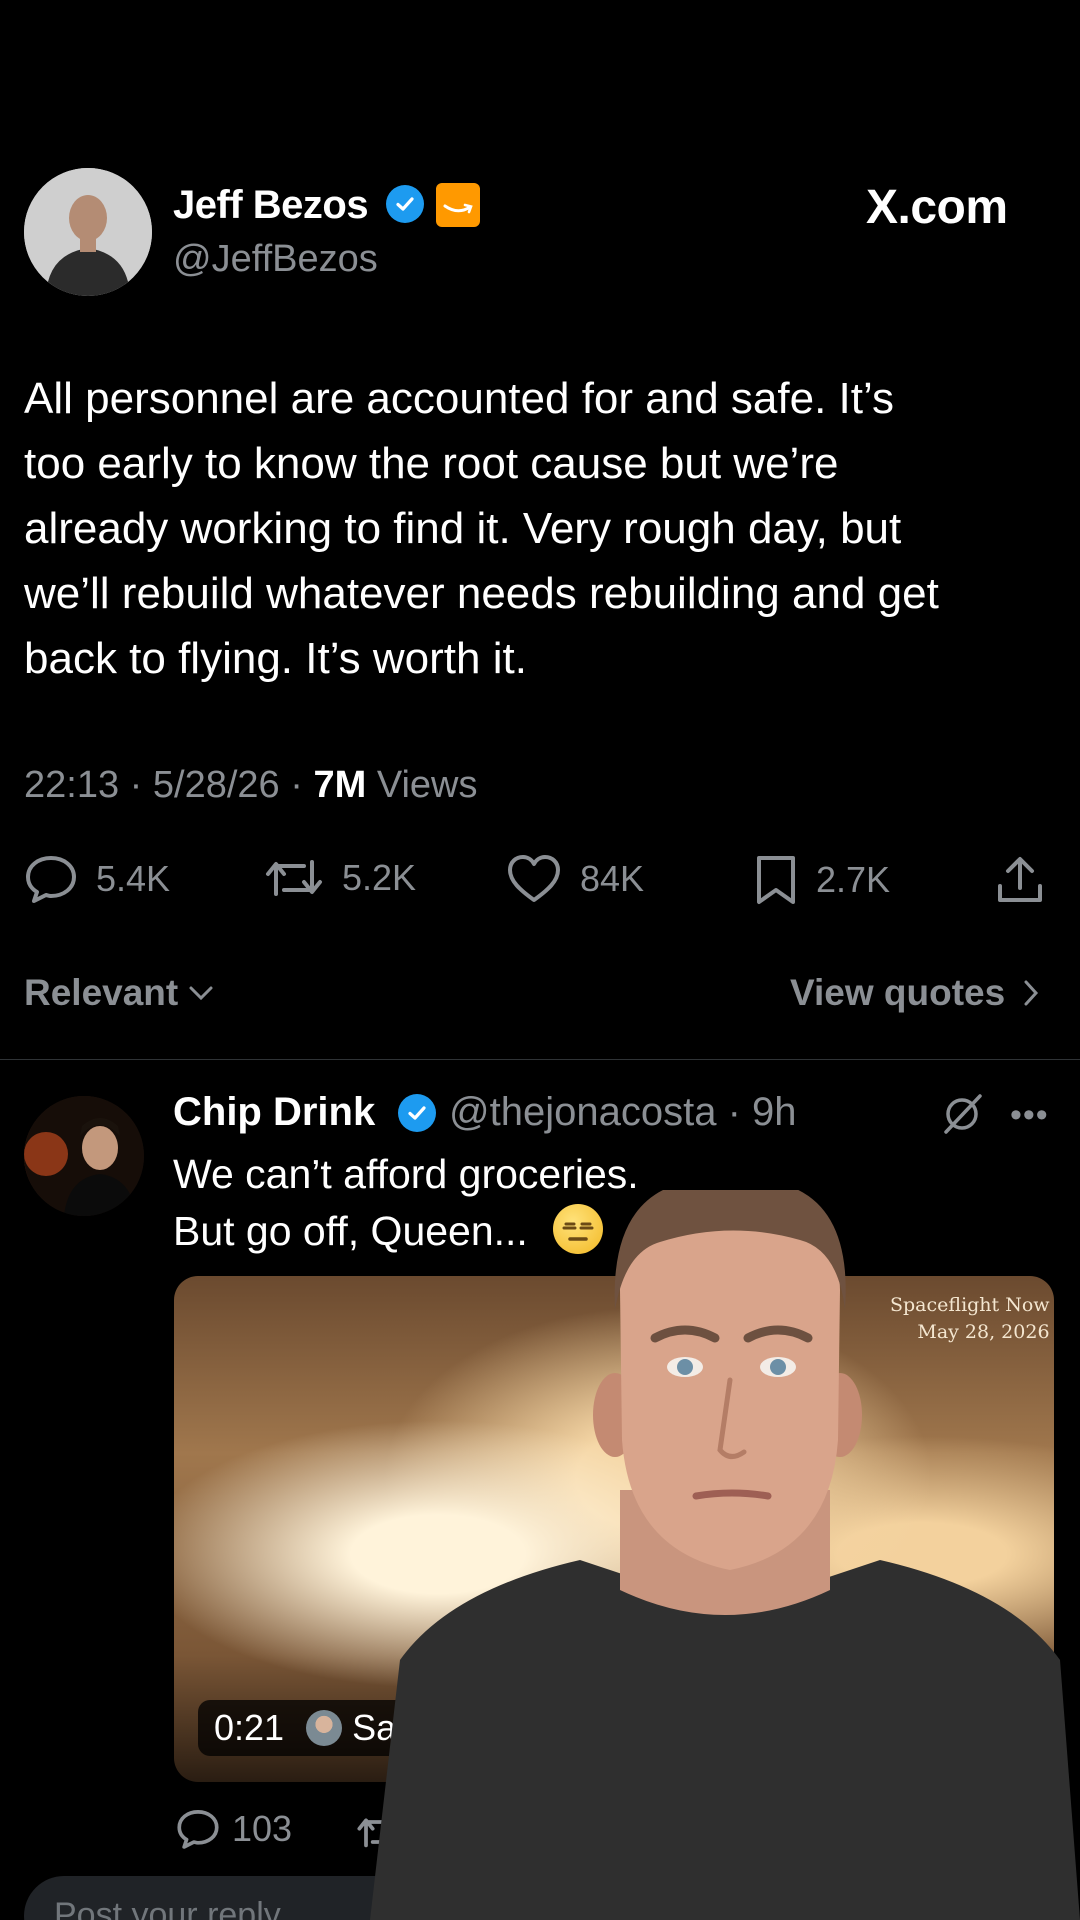 This screenshot has height=1920, width=1080. What do you see at coordinates (774, 1112) in the screenshot?
I see `reply-age: 9h` at bounding box center [774, 1112].